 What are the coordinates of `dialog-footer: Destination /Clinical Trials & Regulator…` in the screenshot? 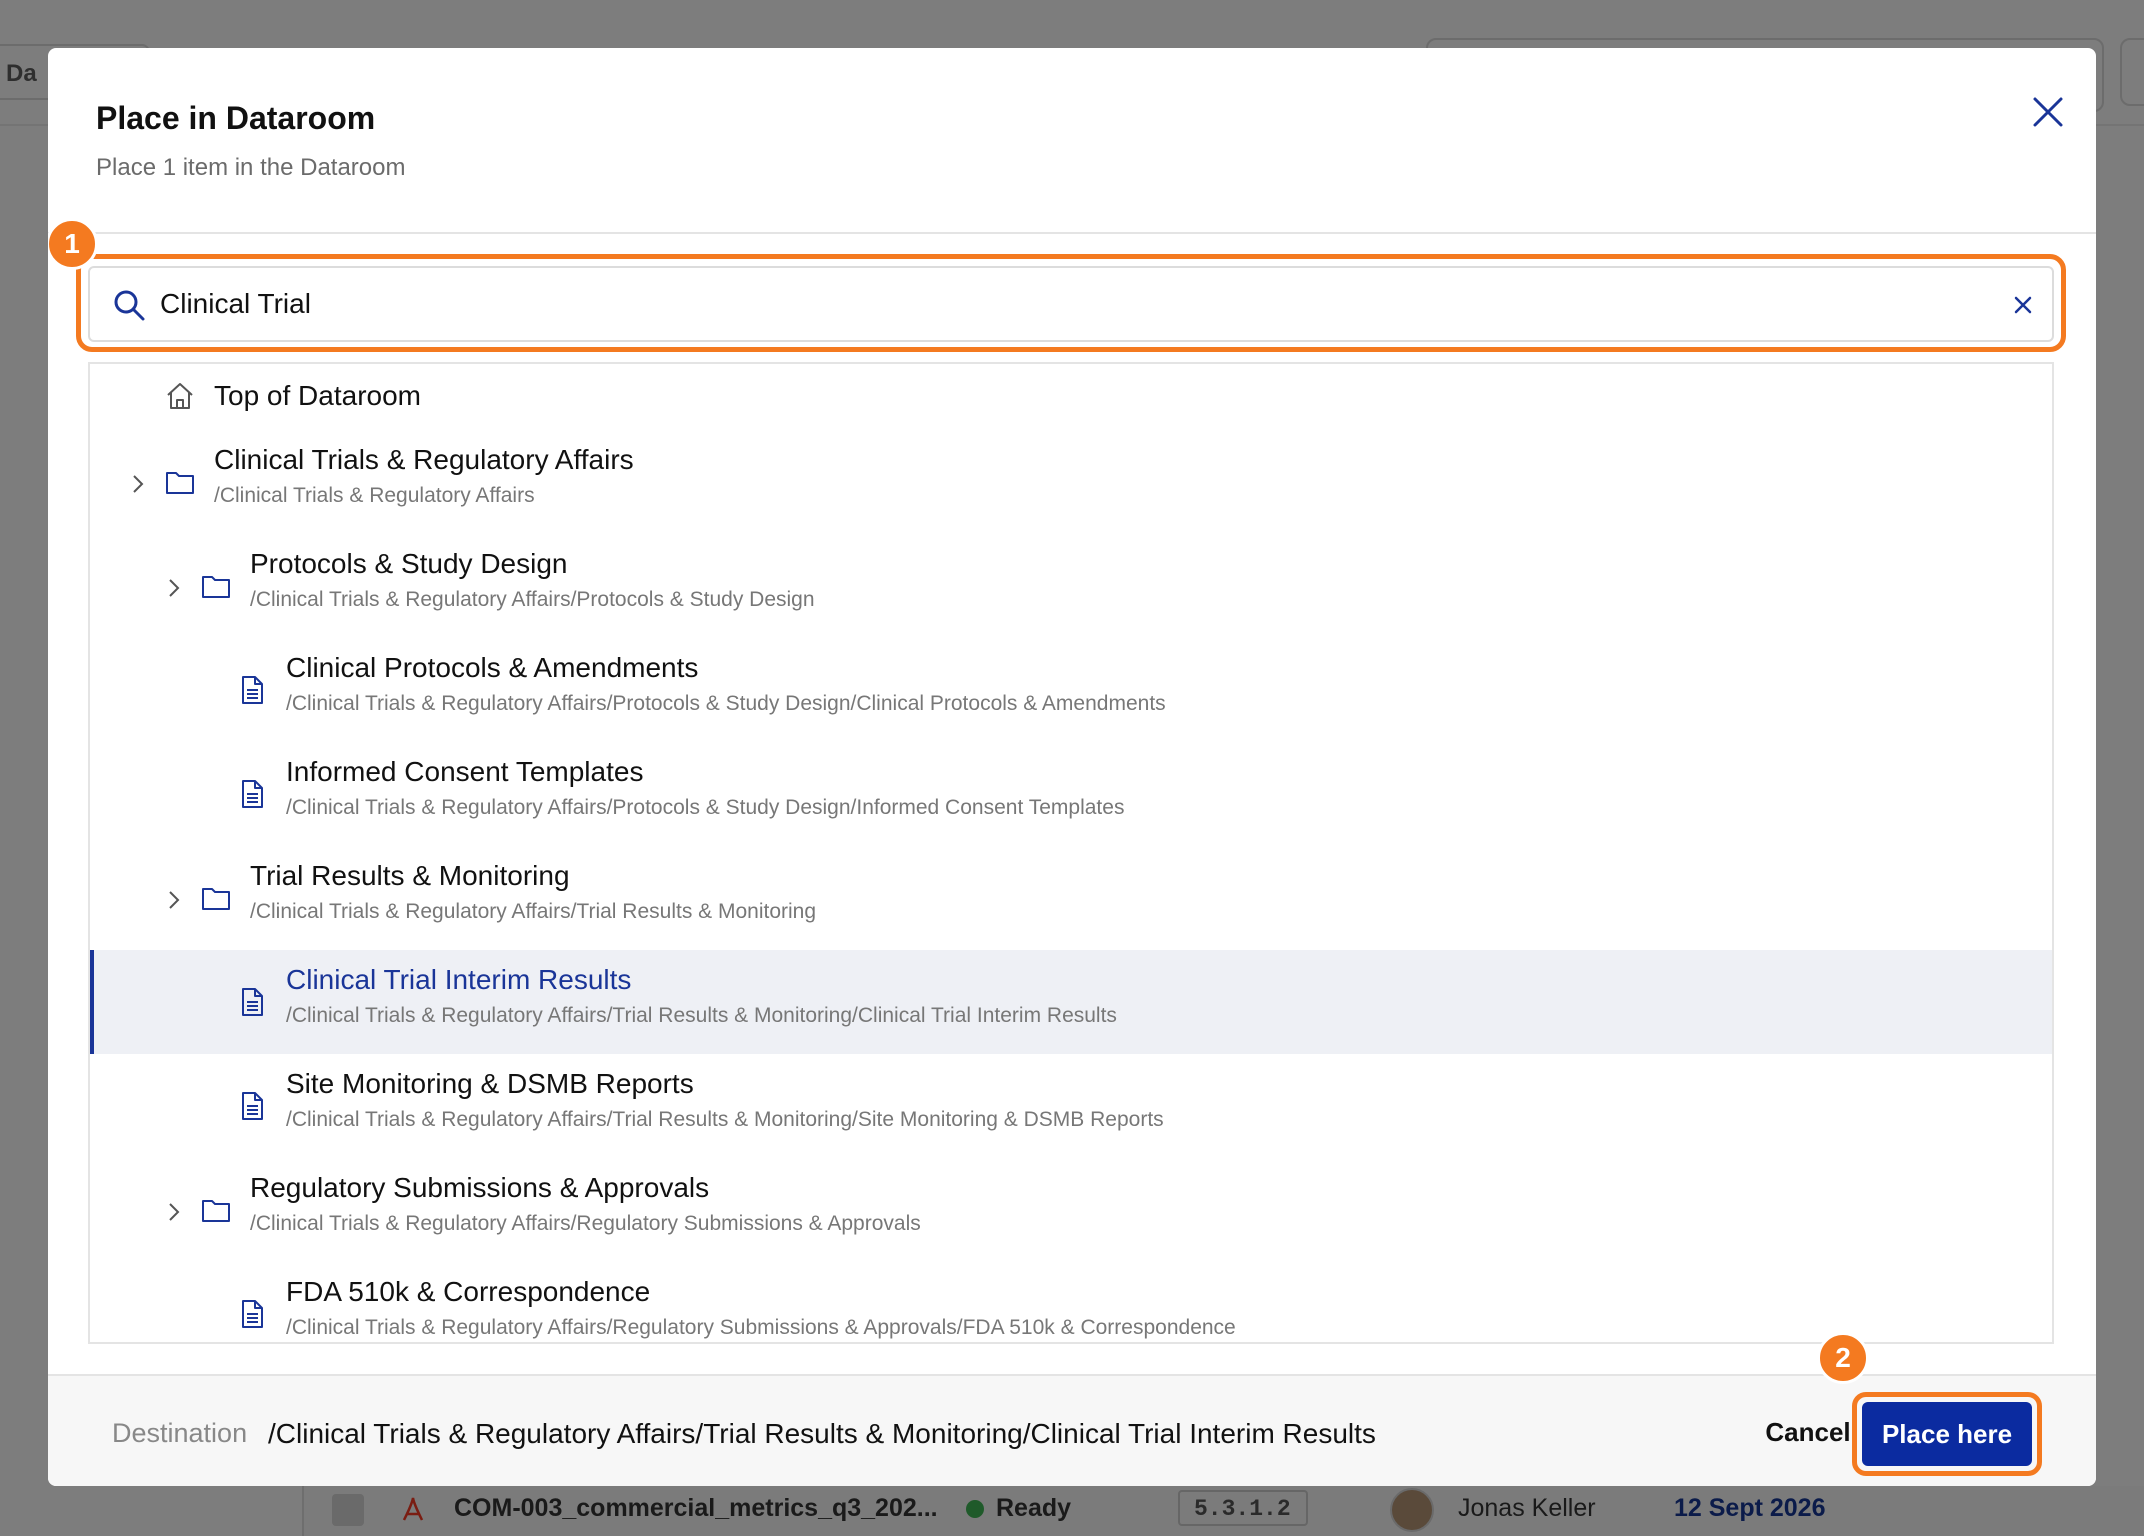 It's located at (1072, 1431).